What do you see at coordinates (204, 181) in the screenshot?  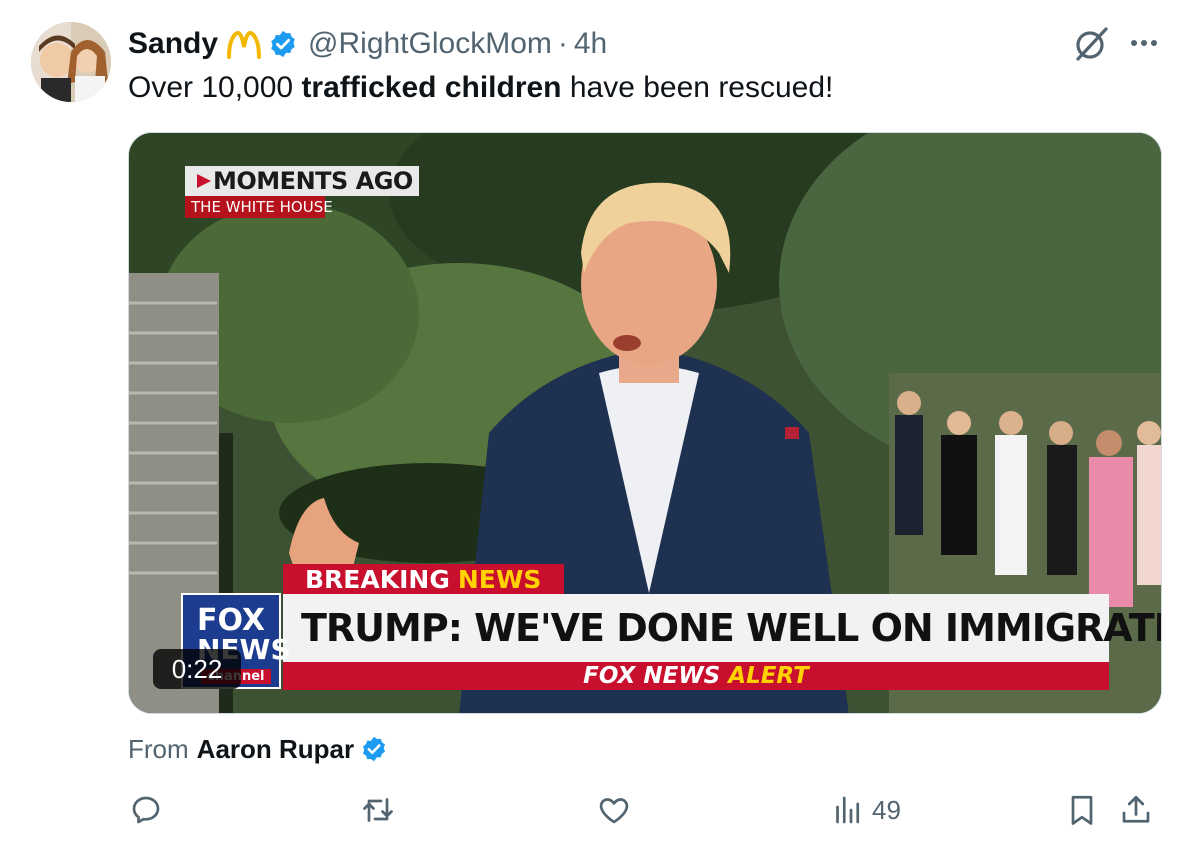 I see `play-triangle-icon` at bounding box center [204, 181].